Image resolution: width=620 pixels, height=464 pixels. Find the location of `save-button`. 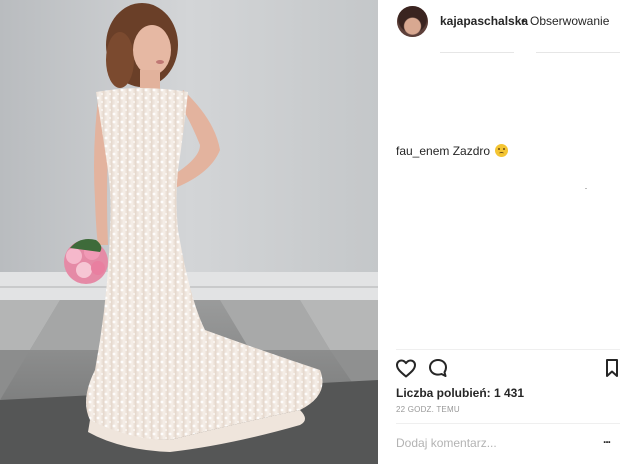

save-button is located at coordinates (610, 368).